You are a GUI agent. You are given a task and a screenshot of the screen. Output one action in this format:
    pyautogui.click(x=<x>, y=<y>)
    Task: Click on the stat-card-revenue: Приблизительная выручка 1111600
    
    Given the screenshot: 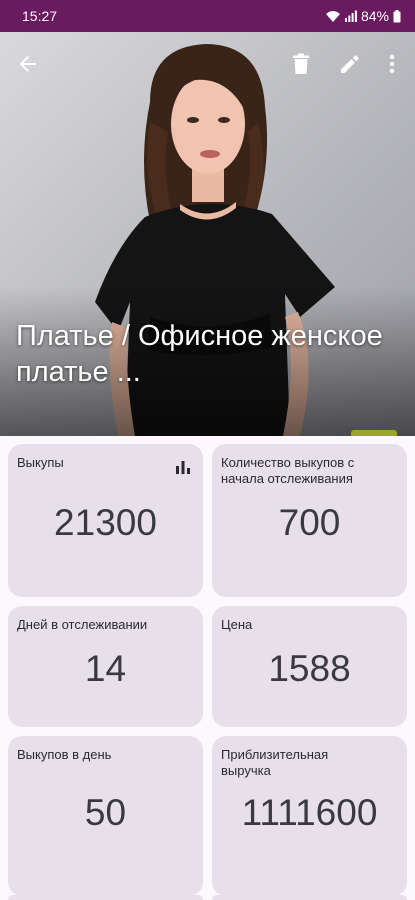 What is the action you would take?
    pyautogui.click(x=309, y=816)
    